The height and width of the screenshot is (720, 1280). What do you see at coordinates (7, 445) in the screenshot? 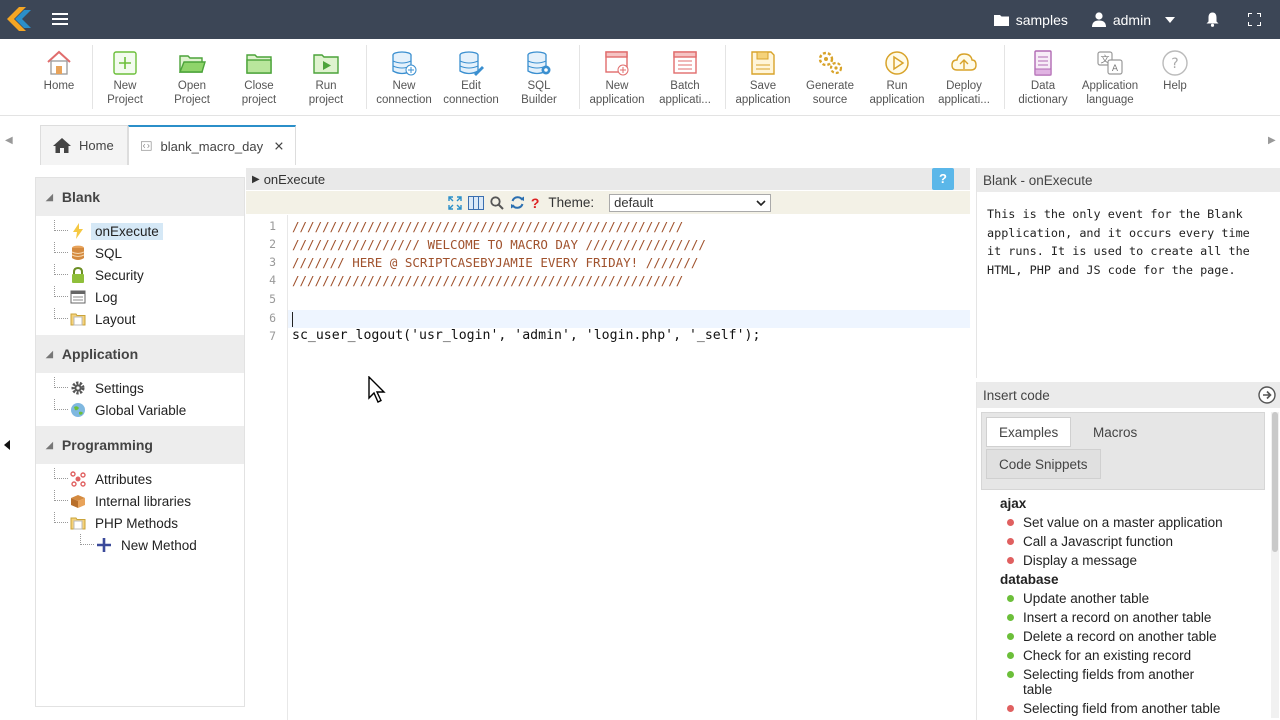
I see `collapse-left-icon` at bounding box center [7, 445].